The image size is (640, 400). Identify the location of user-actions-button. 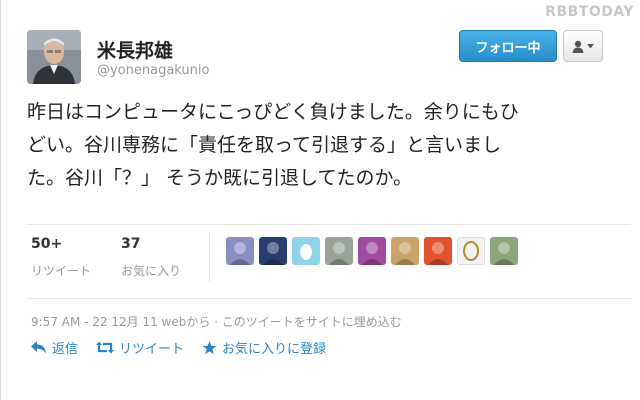
(583, 46).